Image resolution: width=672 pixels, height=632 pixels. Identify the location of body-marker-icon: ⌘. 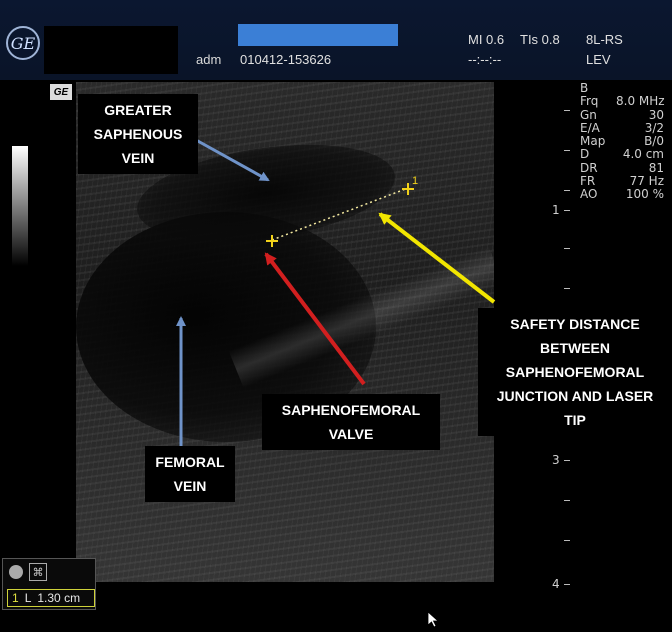
(38, 572).